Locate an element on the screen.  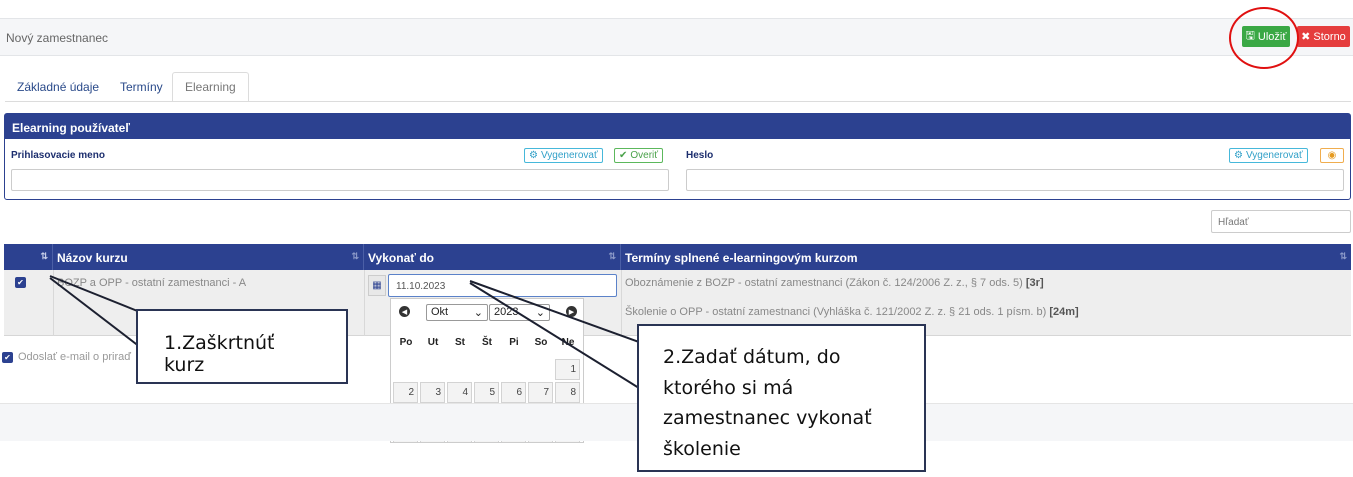
callout-line: školenie is located at coordinates (702, 448).